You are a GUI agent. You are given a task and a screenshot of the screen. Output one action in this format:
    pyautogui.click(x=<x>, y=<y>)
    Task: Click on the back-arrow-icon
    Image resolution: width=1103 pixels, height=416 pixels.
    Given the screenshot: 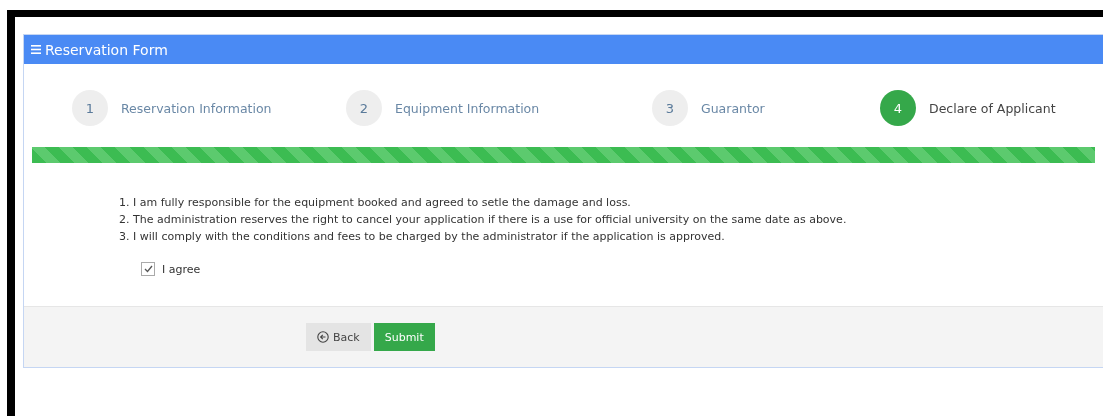 What is the action you would take?
    pyautogui.click(x=323, y=337)
    